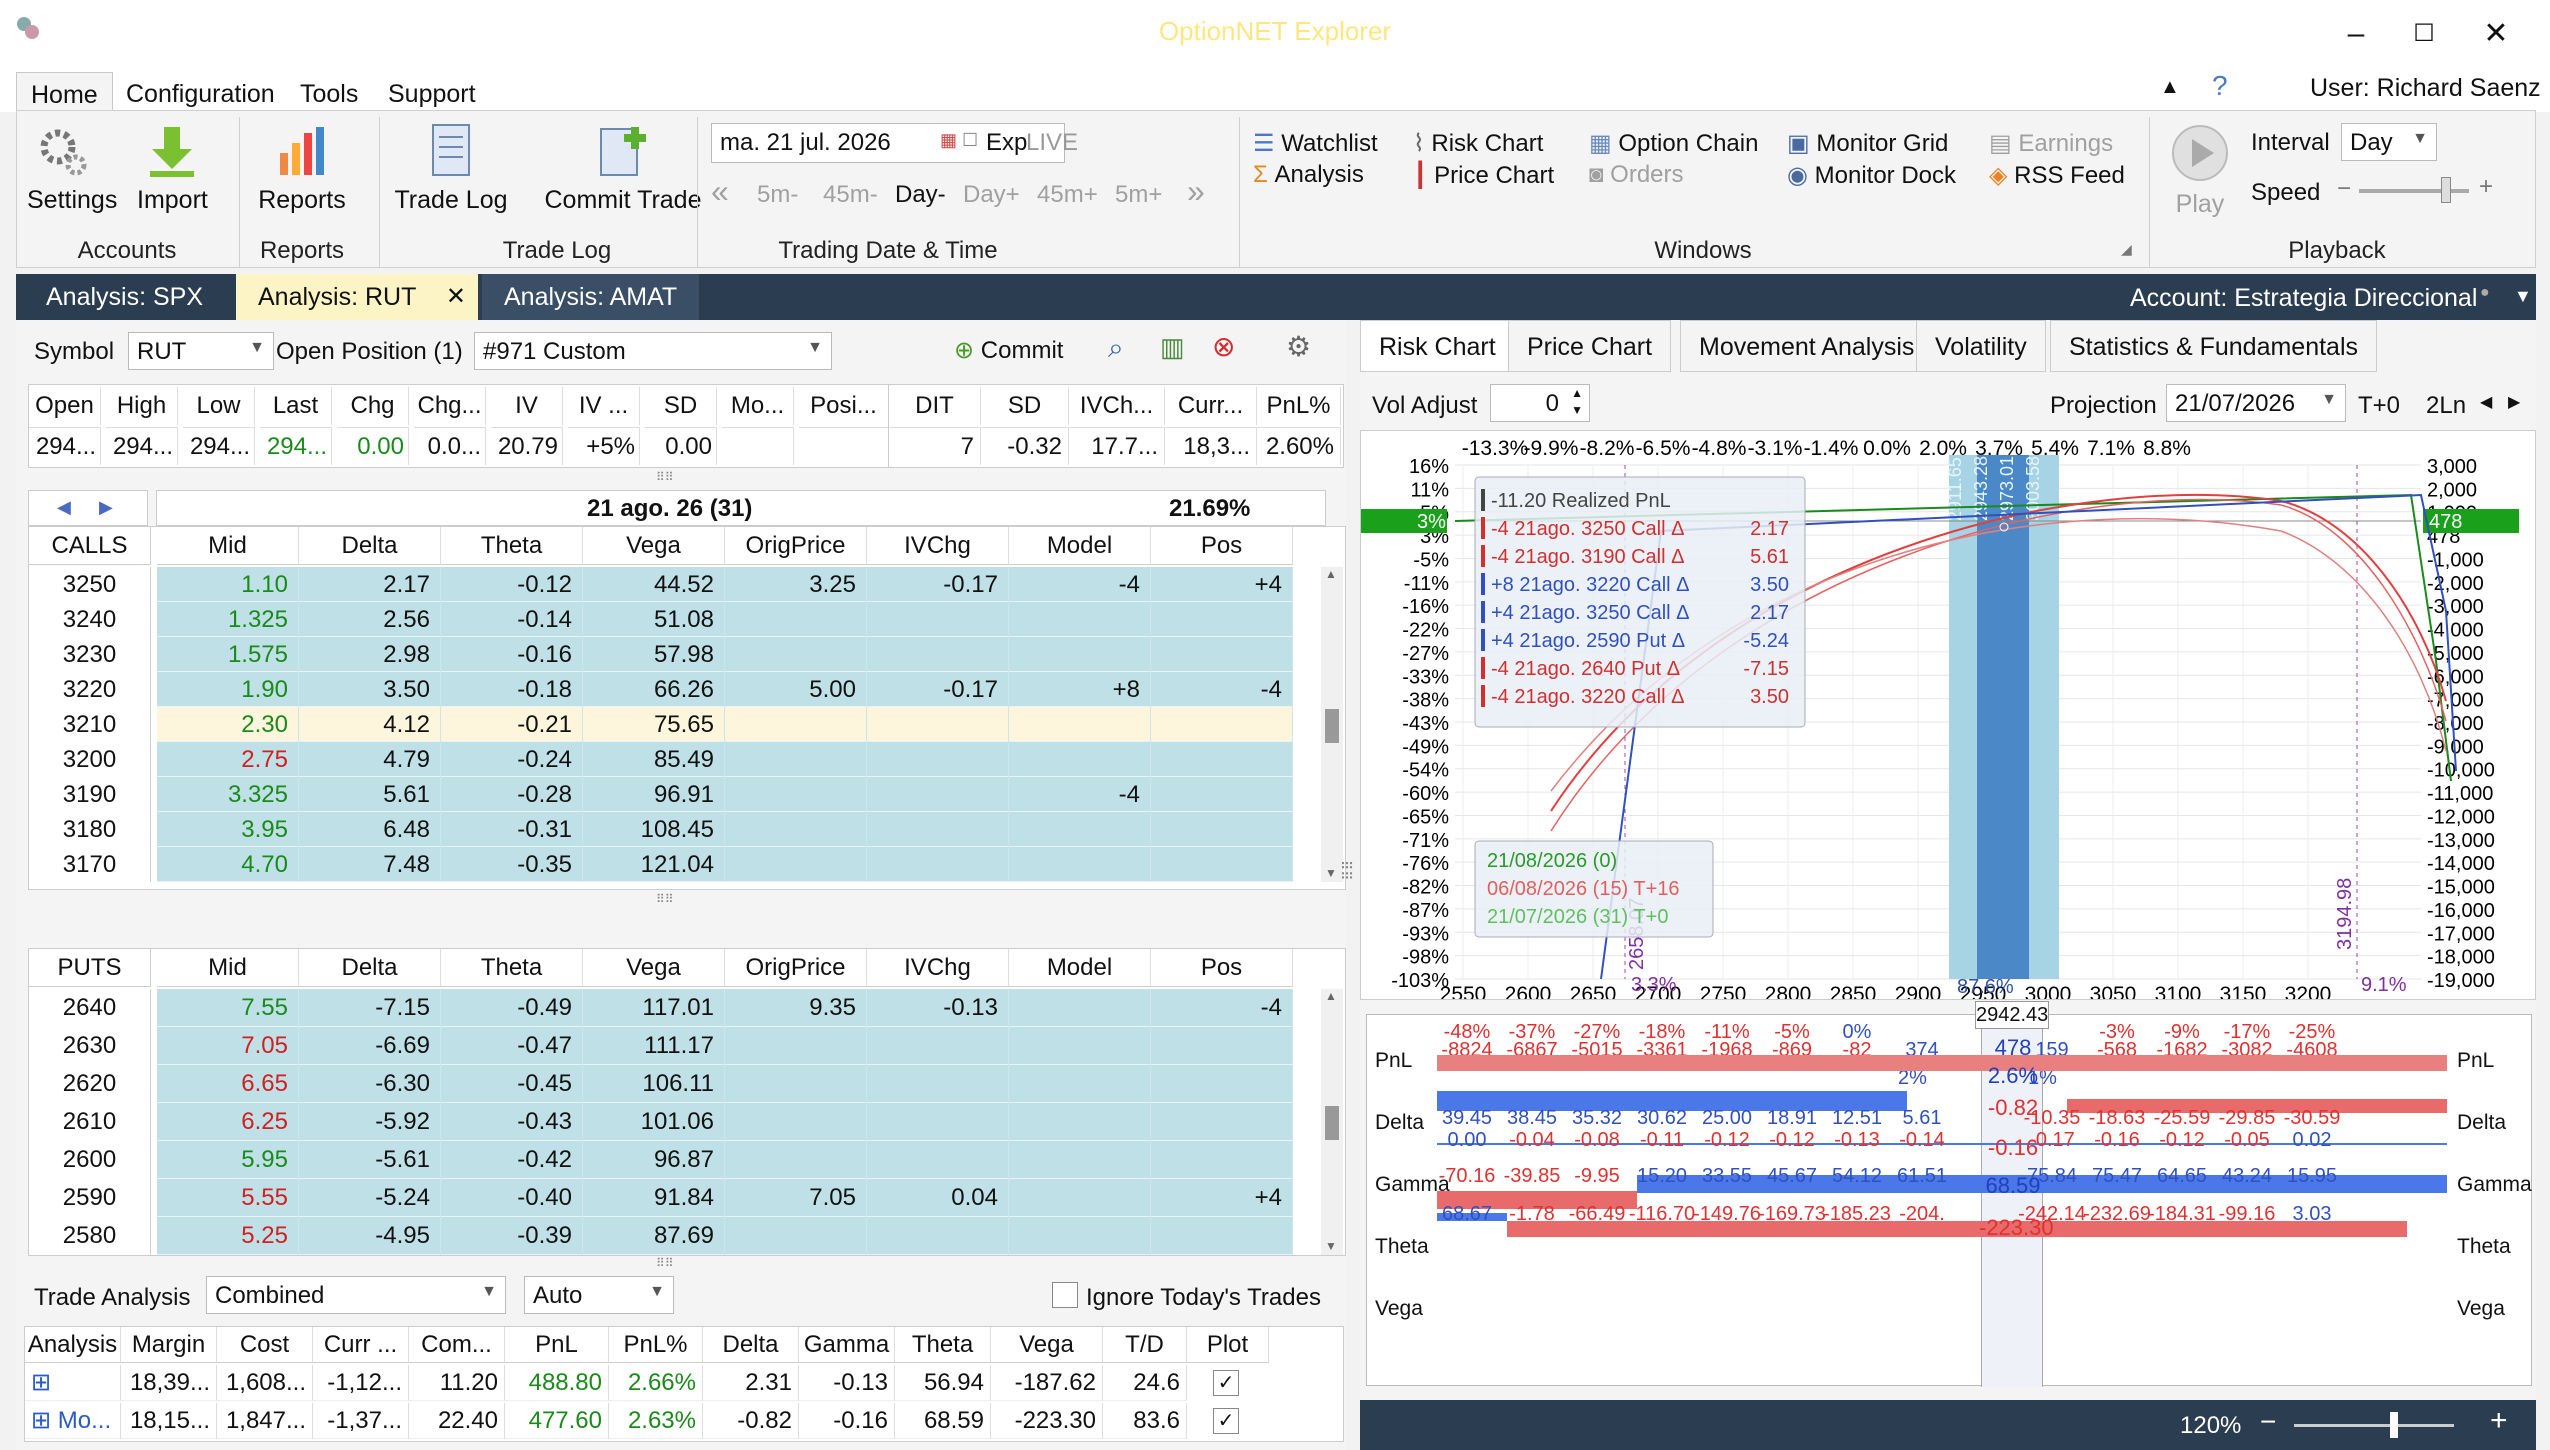  What do you see at coordinates (2268, 1422) in the screenshot?
I see `zoom-out-icon: −` at bounding box center [2268, 1422].